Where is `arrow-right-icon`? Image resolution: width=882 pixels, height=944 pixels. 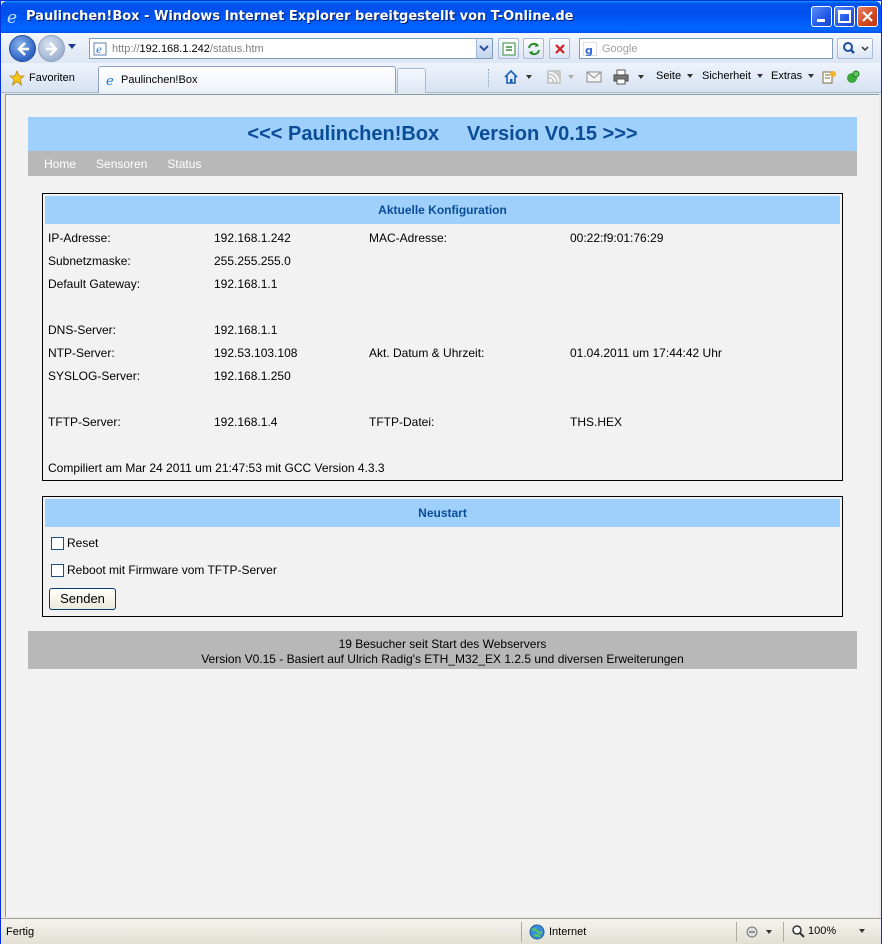
arrow-right-icon is located at coordinates (52, 49).